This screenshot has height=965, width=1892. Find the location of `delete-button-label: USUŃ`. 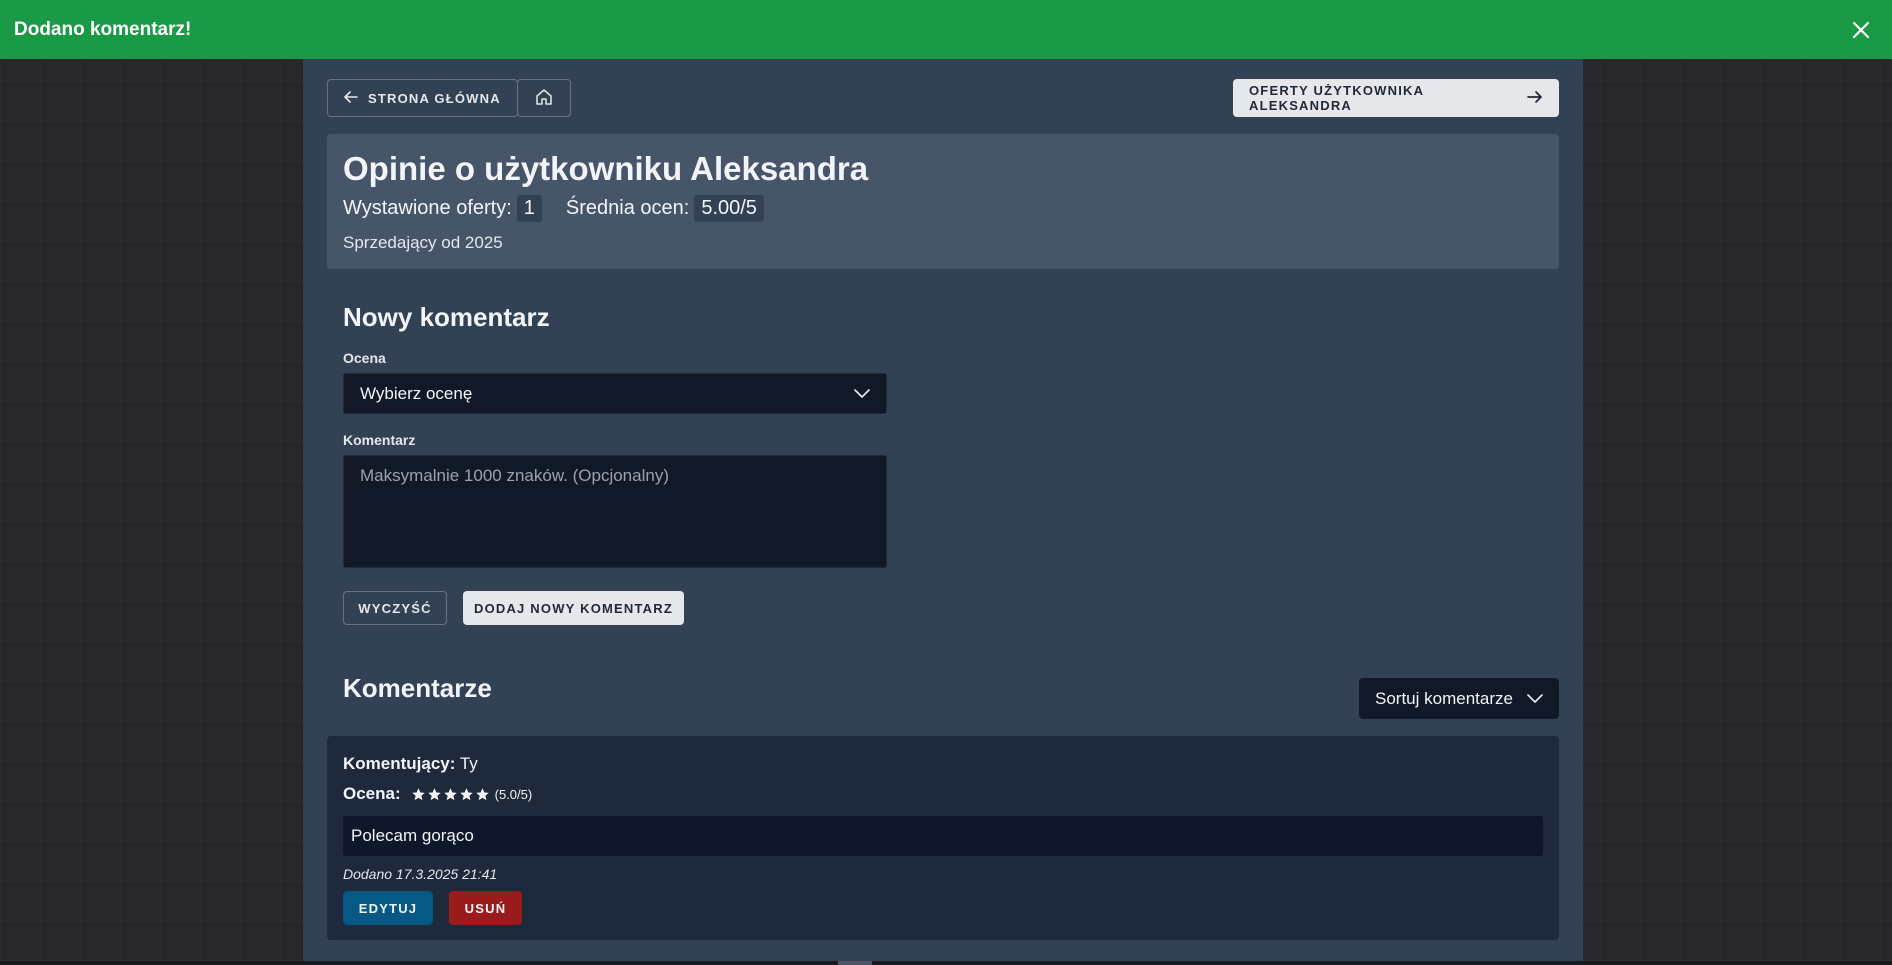

delete-button-label: USUŃ is located at coordinates (485, 908).